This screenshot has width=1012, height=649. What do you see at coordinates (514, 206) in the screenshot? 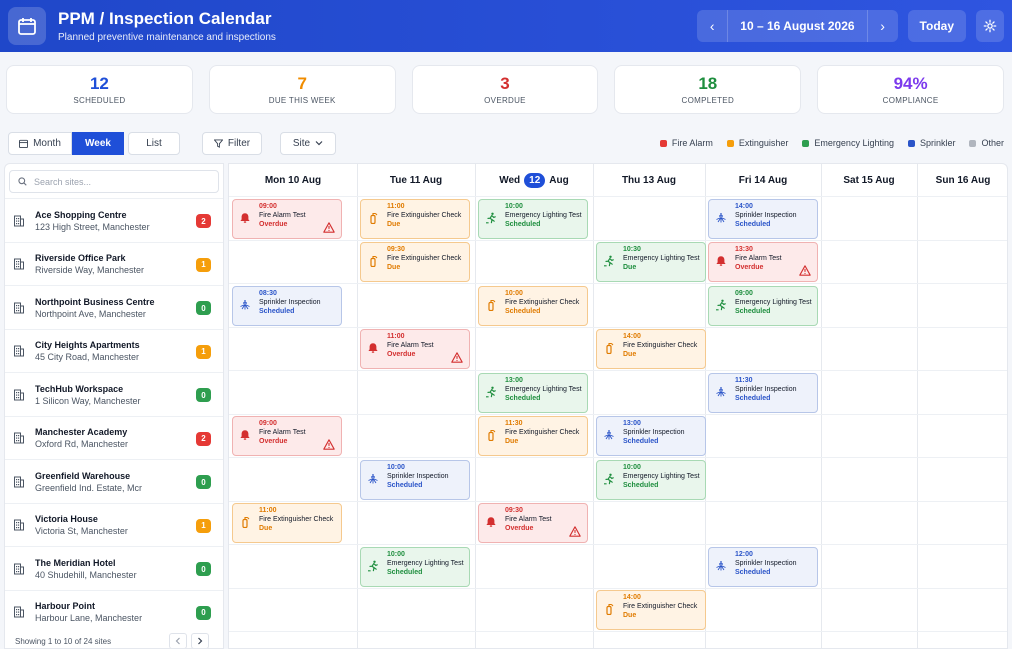
I see `event-time: 10:00` at bounding box center [514, 206].